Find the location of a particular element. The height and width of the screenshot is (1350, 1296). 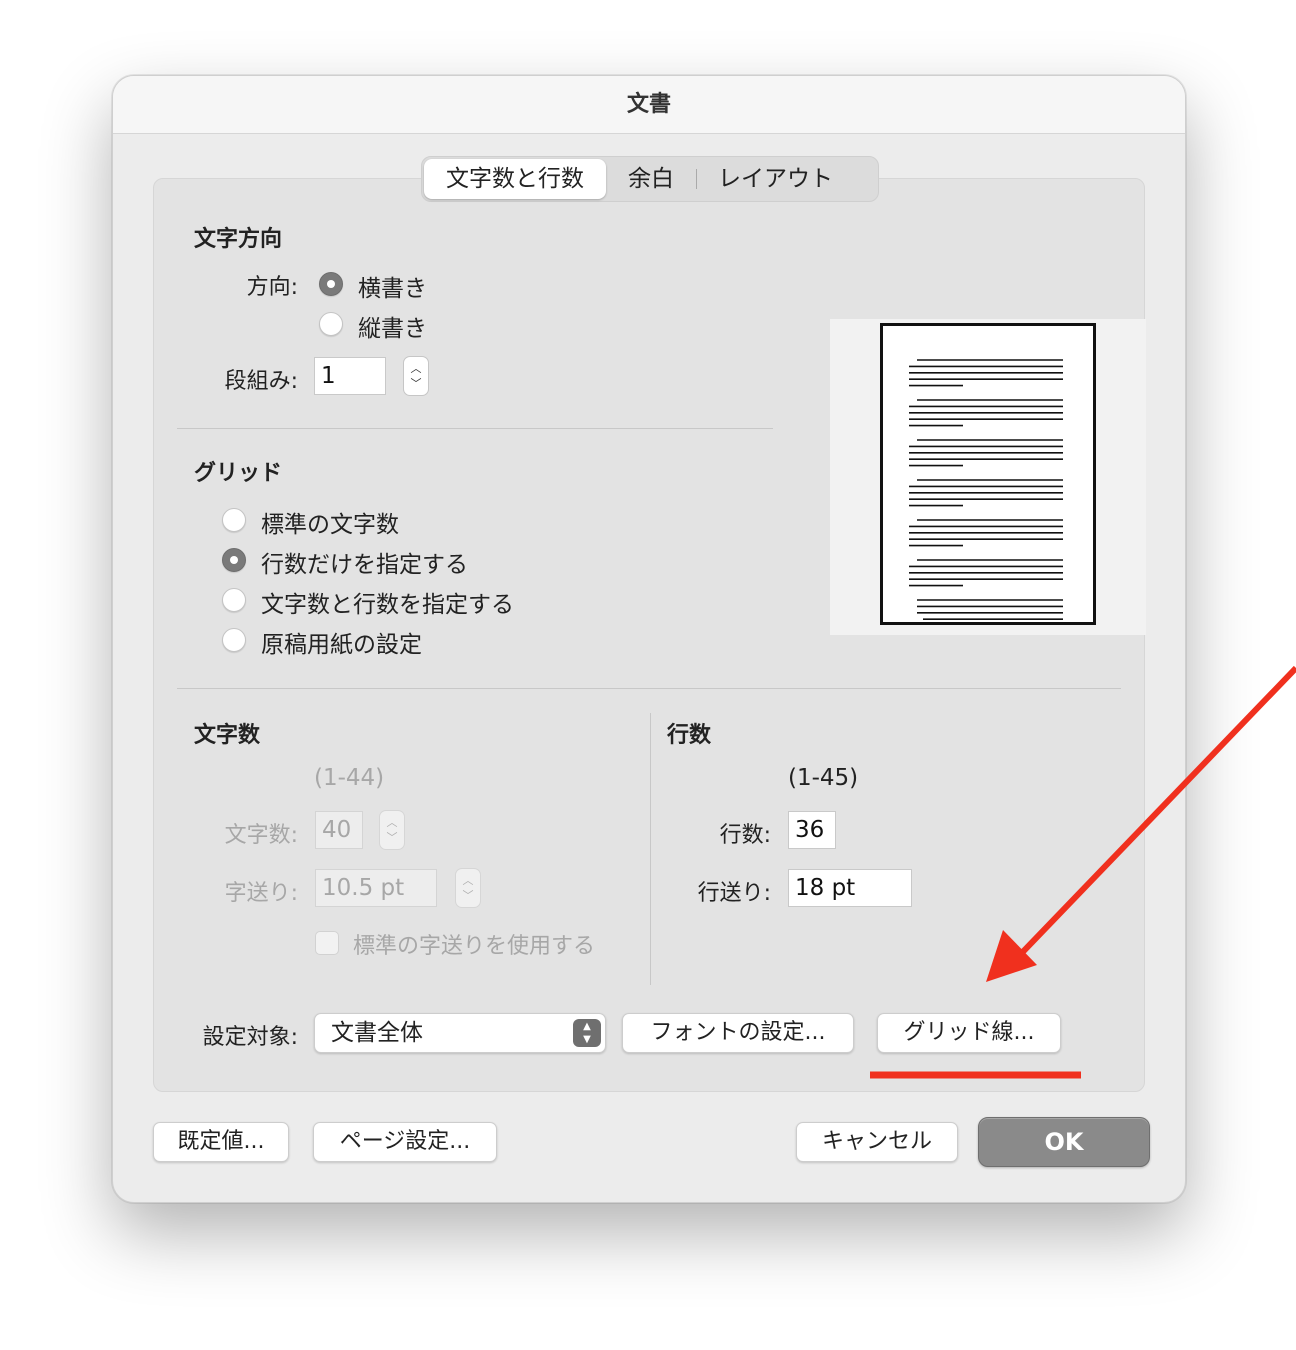

preview-page is located at coordinates (988, 474).